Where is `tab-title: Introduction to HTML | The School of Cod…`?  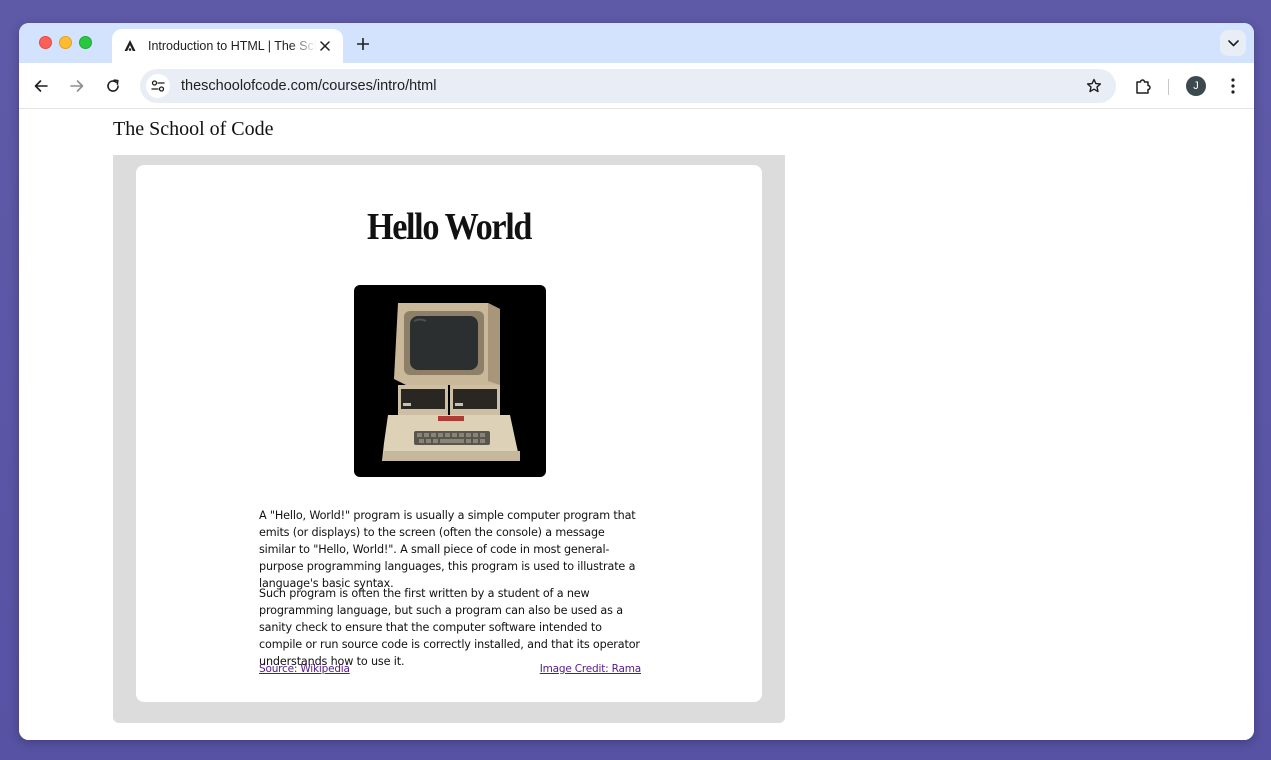
tab-title: Introduction to HTML | The School of Cod… is located at coordinates (232, 46).